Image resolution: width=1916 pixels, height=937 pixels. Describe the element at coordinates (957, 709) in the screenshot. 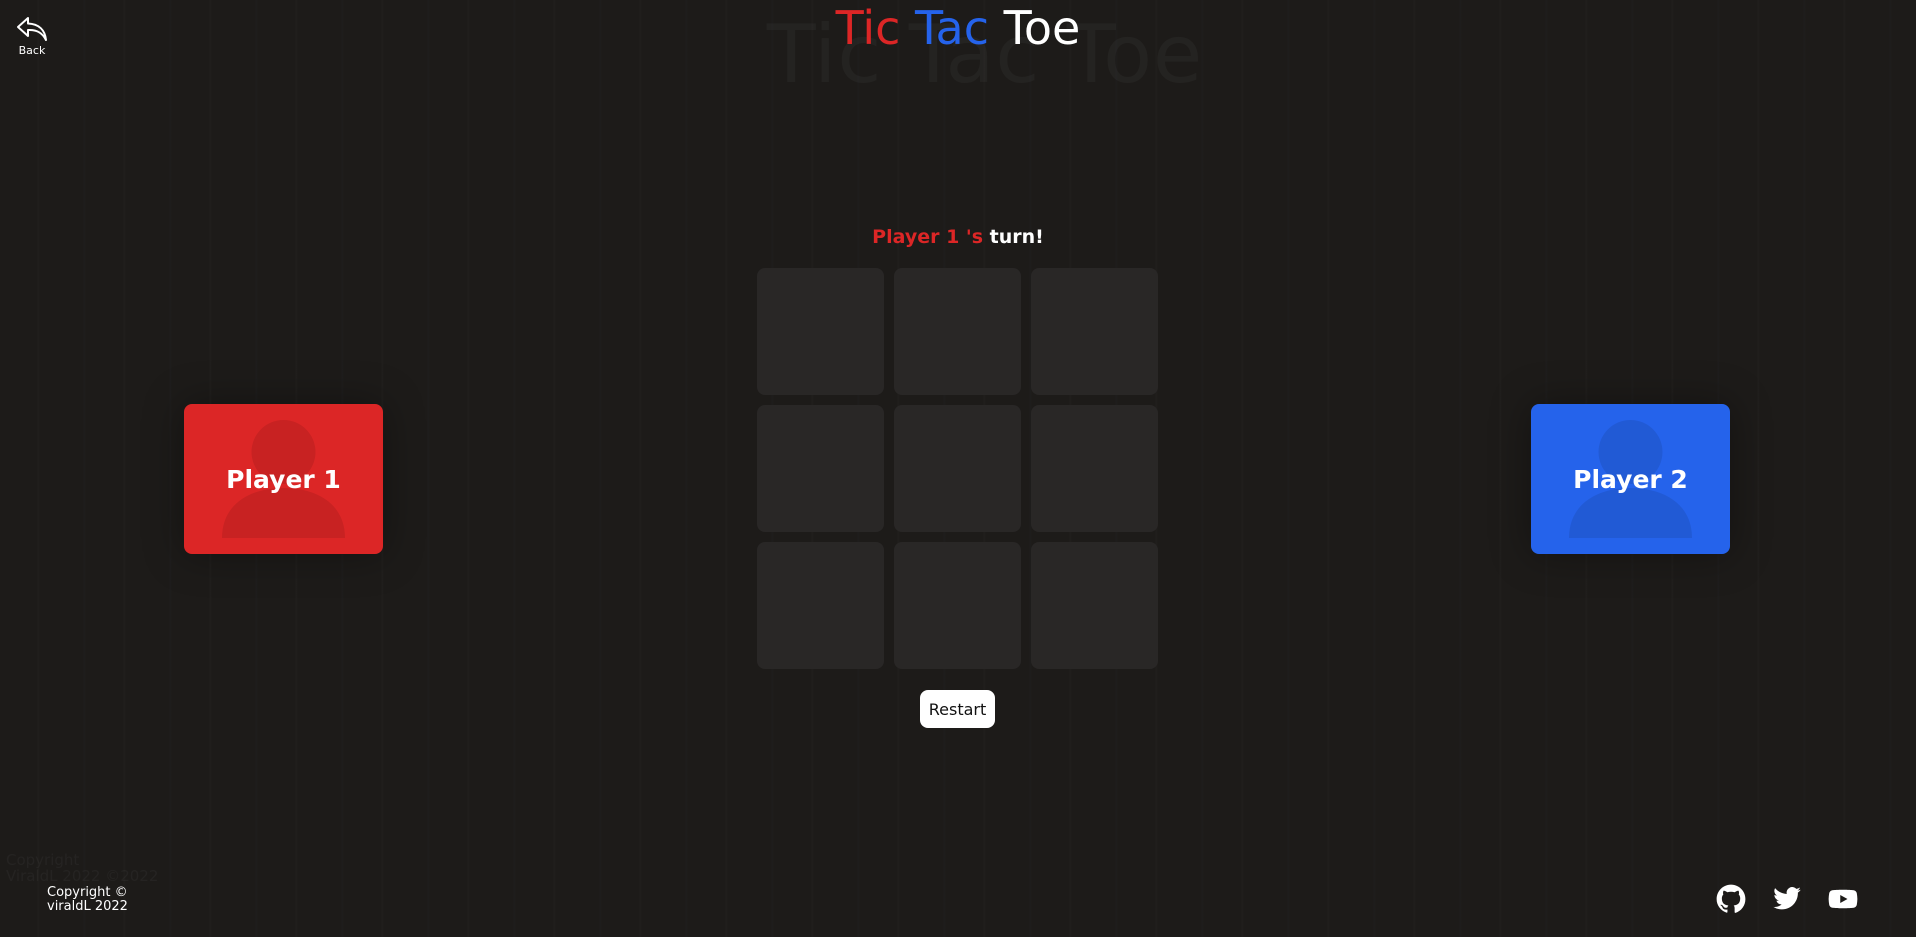

I see `restart-button: Restart` at that location.